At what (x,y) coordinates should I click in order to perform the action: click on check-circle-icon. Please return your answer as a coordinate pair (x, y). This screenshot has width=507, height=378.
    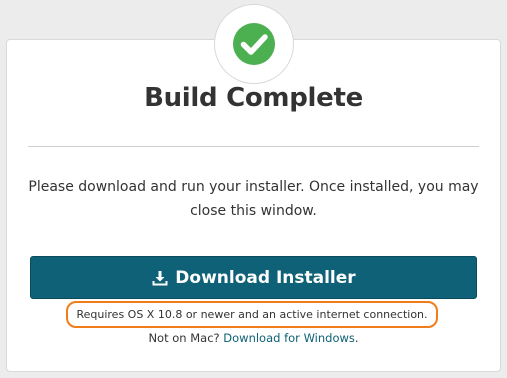
    Looking at the image, I should click on (254, 44).